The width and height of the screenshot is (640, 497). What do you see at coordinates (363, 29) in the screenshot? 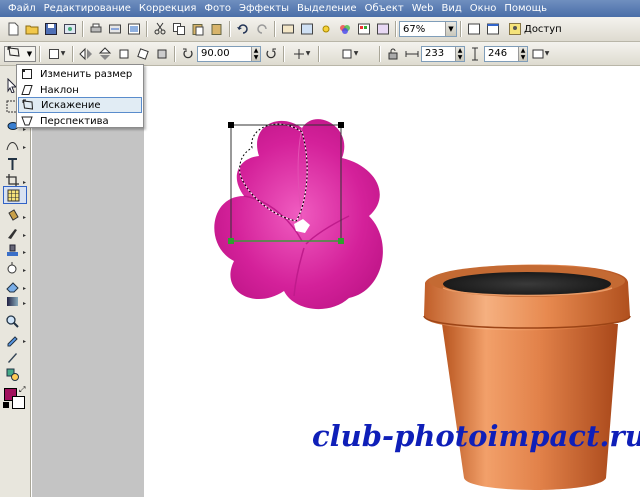
I see `palette-icon` at bounding box center [363, 29].